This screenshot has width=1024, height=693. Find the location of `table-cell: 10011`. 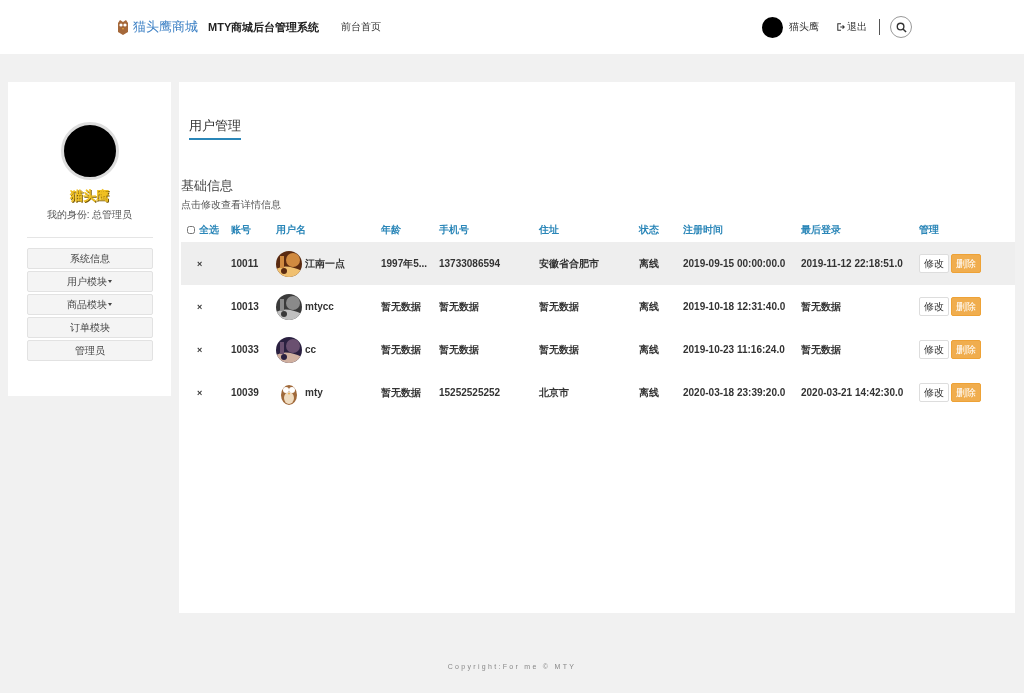

table-cell: 10011 is located at coordinates (245, 263).